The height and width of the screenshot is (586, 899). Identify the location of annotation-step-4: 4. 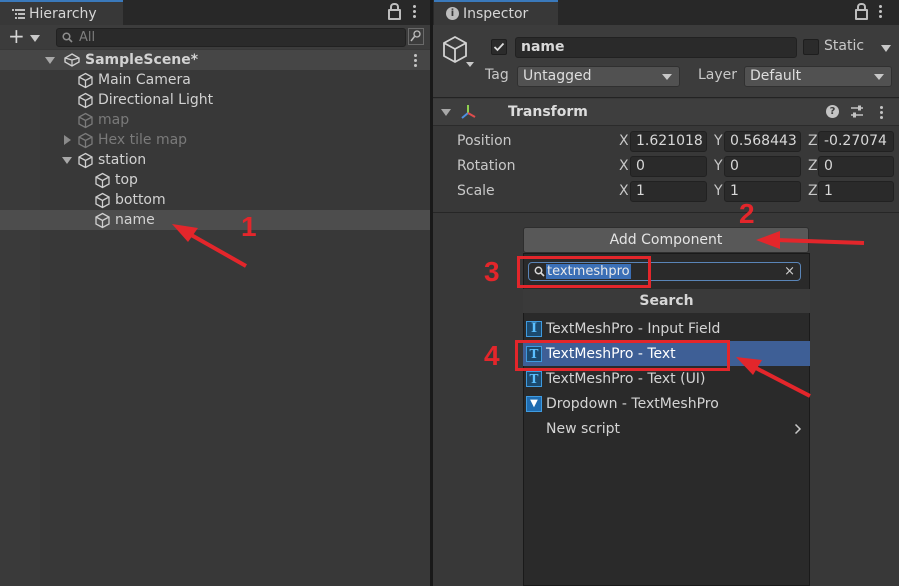
(492, 355).